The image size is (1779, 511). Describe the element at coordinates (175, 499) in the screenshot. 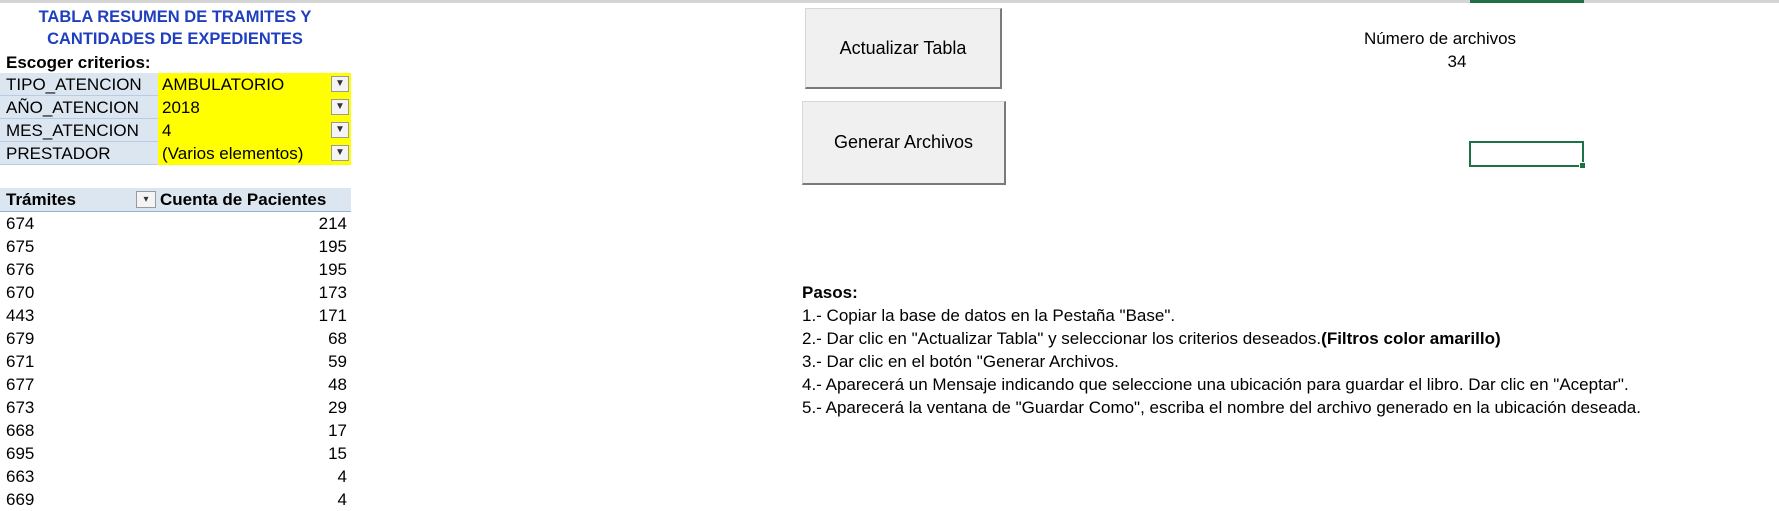

I see `table-row: 669 4` at that location.